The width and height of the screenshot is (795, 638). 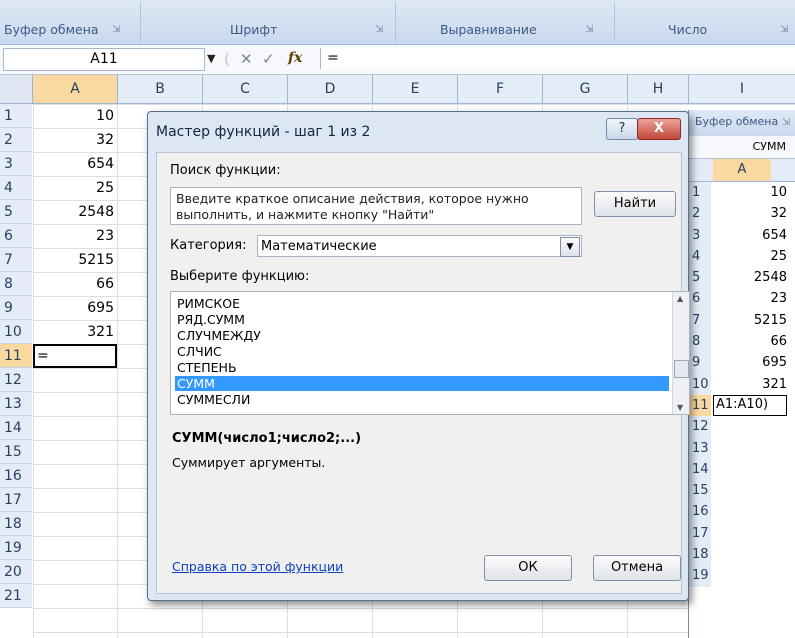 What do you see at coordinates (516, 32) in the screenshot?
I see `ribbon-group-alignment: Выравнивание ⇲` at bounding box center [516, 32].